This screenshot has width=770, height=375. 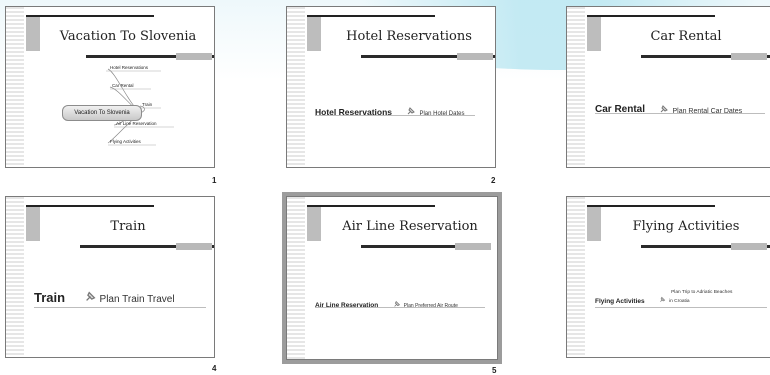 I want to click on subtopic: Plan Preferred Air Route, so click(x=425, y=304).